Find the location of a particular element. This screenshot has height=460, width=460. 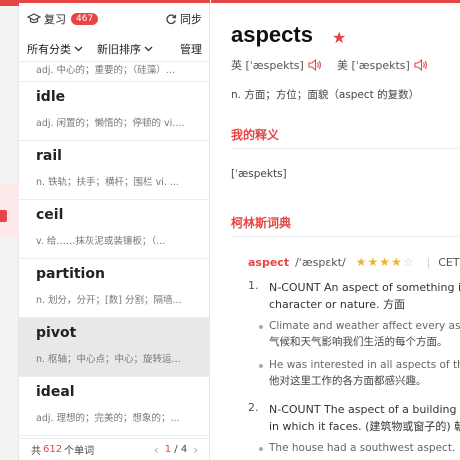

example-en: The house had a southwest aspect. is located at coordinates (362, 448).